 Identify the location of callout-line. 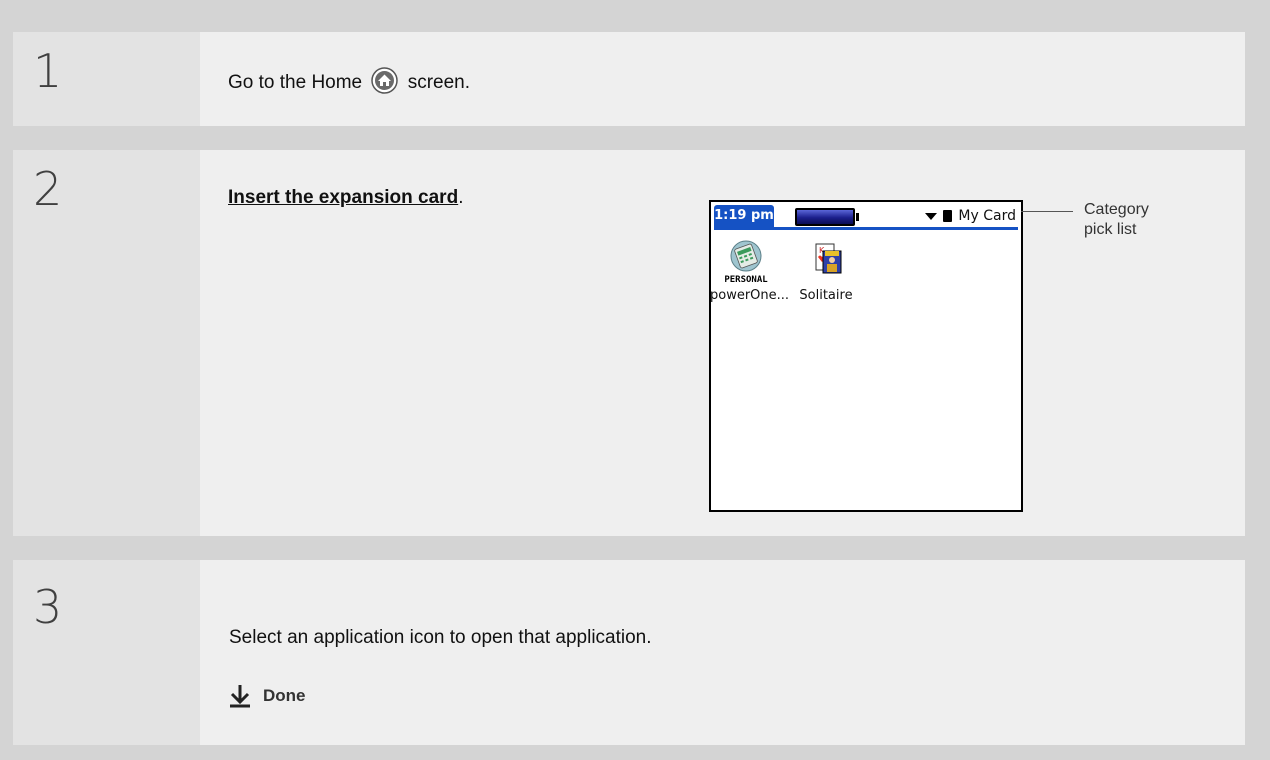
(1047, 211).